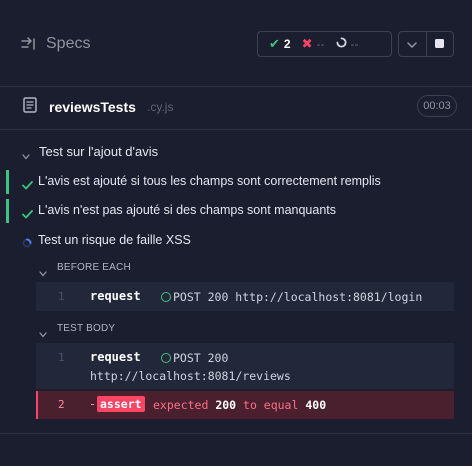 This screenshot has width=472, height=466. What do you see at coordinates (37, 405) in the screenshot?
I see `failed-indicator-bar` at bounding box center [37, 405].